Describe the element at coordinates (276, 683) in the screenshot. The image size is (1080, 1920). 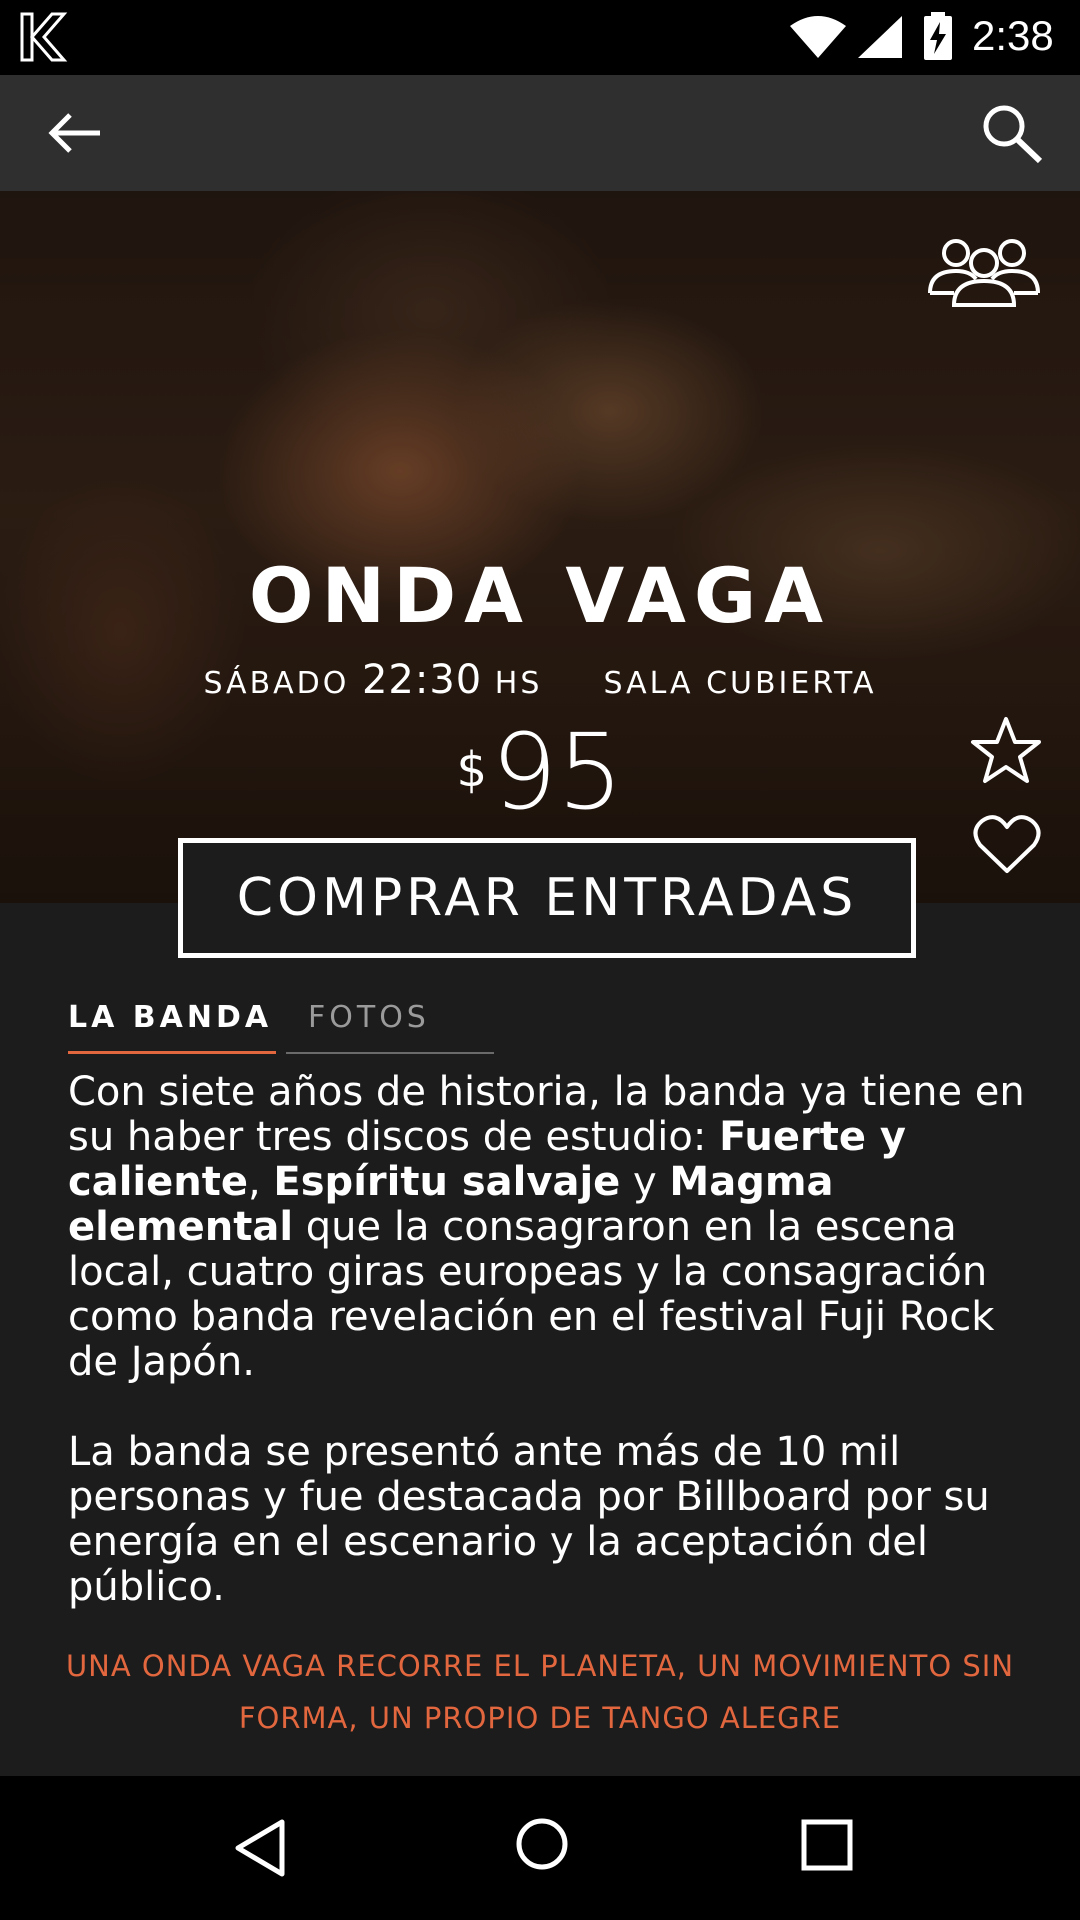
I see `event-day: SÁBADO` at that location.